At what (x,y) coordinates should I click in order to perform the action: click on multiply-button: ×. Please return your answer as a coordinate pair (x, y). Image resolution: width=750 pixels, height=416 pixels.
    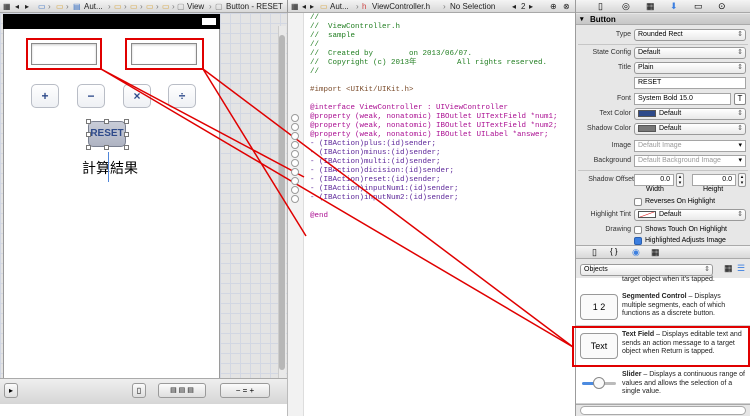
    Looking at the image, I should click on (137, 96).